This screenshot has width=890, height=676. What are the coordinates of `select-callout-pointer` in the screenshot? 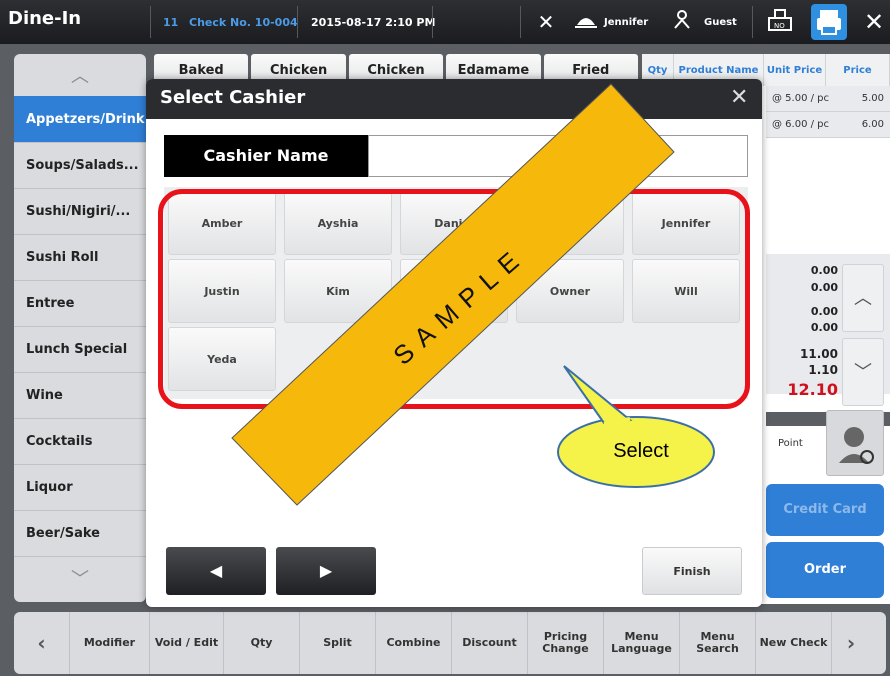 It's located at (598, 395).